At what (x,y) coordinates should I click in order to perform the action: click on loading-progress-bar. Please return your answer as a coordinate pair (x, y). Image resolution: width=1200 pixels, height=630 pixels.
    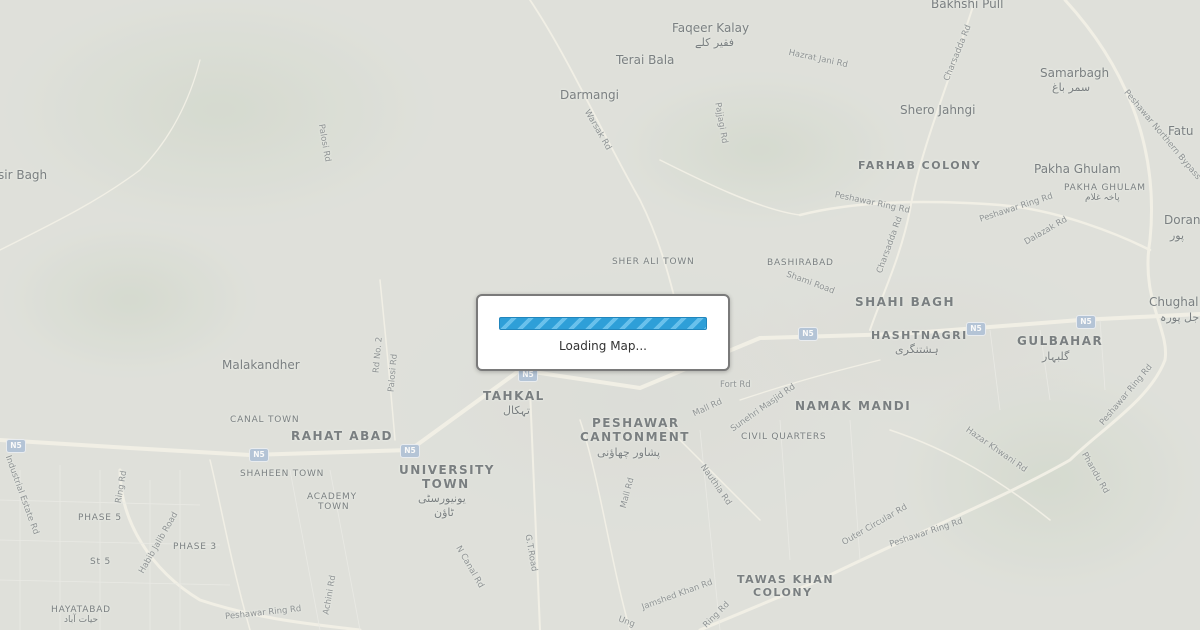
    Looking at the image, I should click on (603, 323).